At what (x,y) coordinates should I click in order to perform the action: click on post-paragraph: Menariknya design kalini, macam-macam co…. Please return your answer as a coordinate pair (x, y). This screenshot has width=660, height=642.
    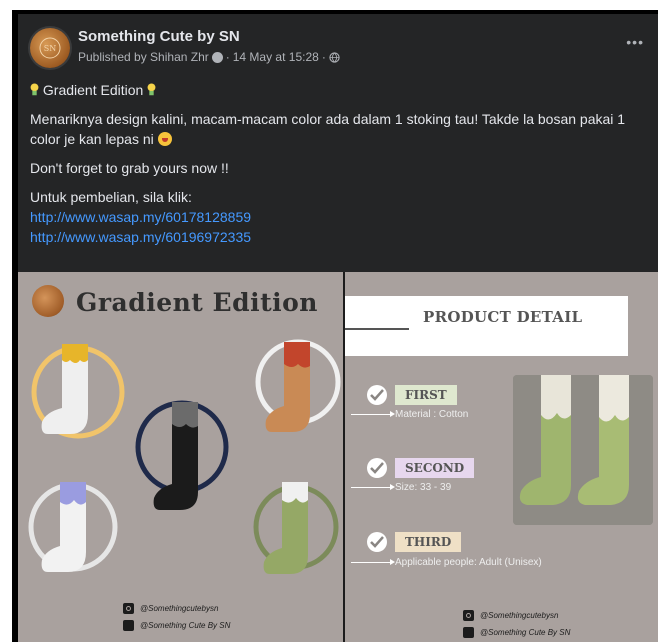
    Looking at the image, I should click on (338, 129).